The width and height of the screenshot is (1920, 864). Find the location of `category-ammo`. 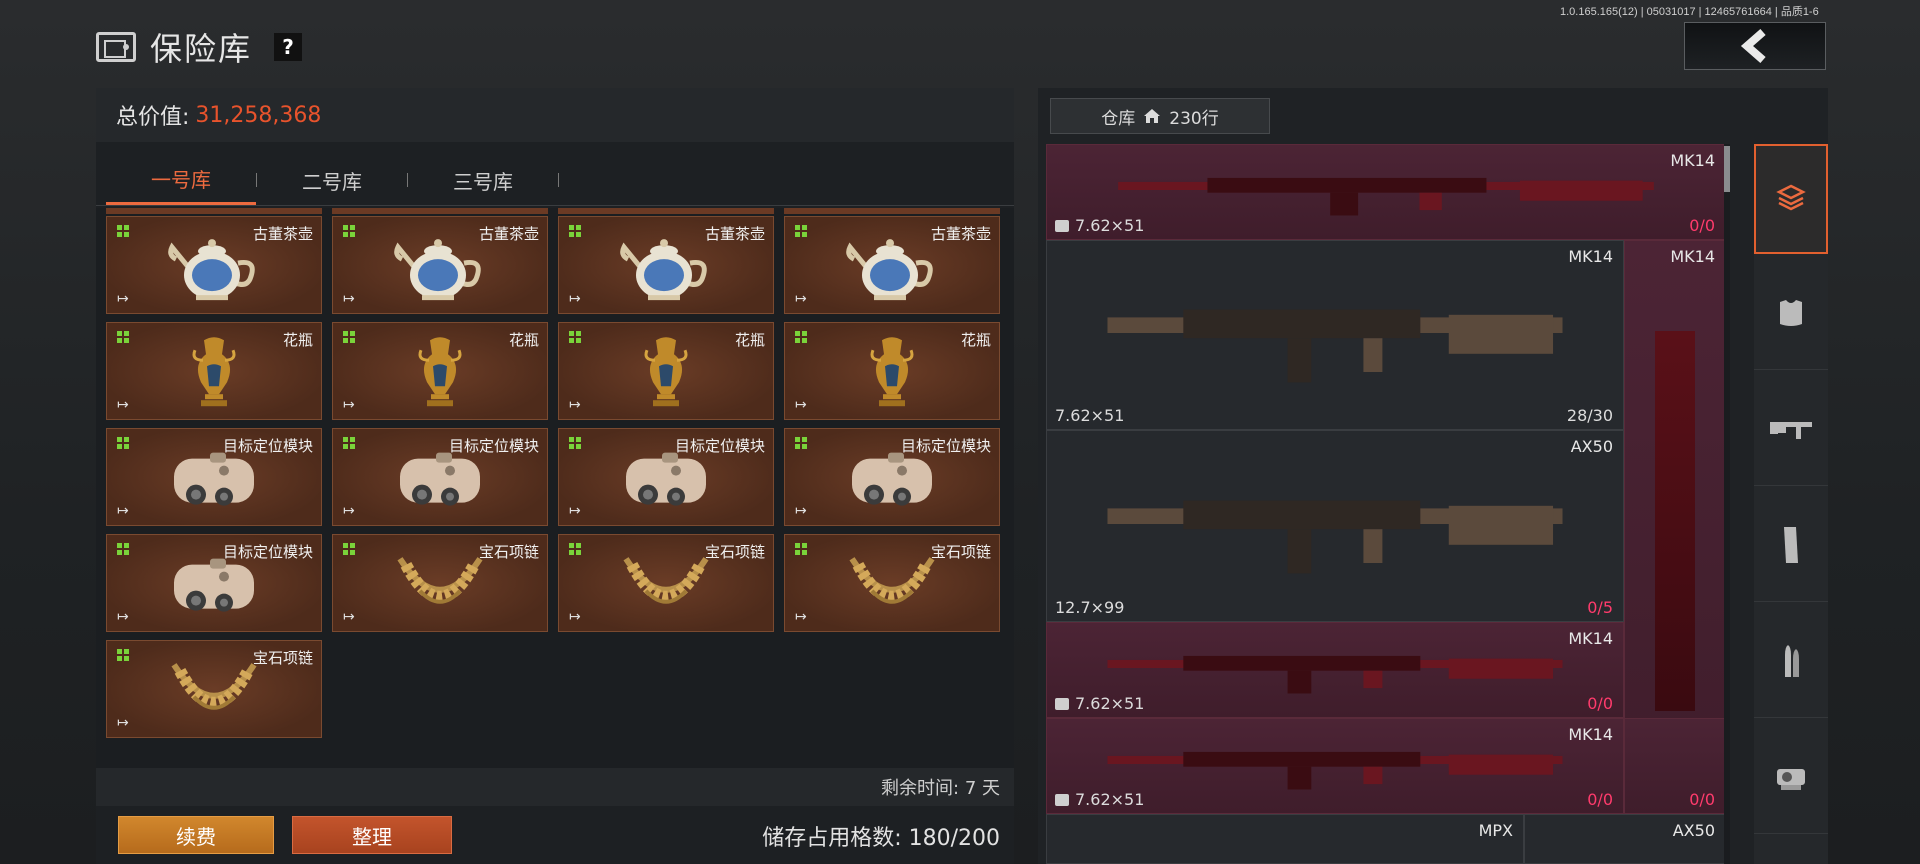

category-ammo is located at coordinates (1791, 663).